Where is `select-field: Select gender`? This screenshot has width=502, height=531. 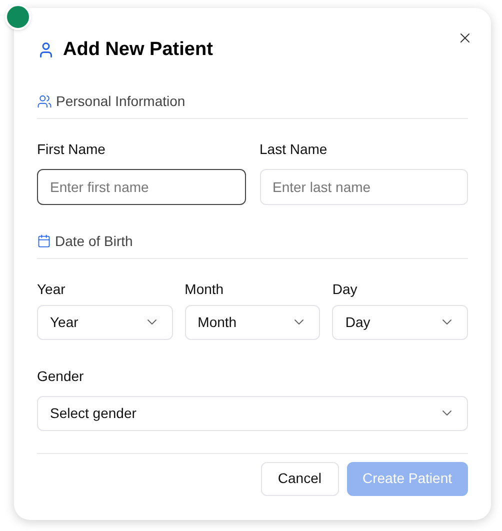 select-field: Select gender is located at coordinates (252, 413).